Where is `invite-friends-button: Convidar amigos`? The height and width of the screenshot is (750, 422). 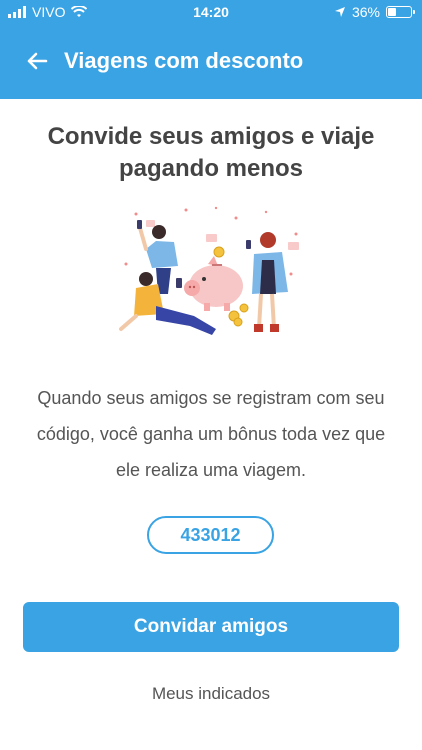
invite-friends-button: Convidar amigos is located at coordinates (211, 627).